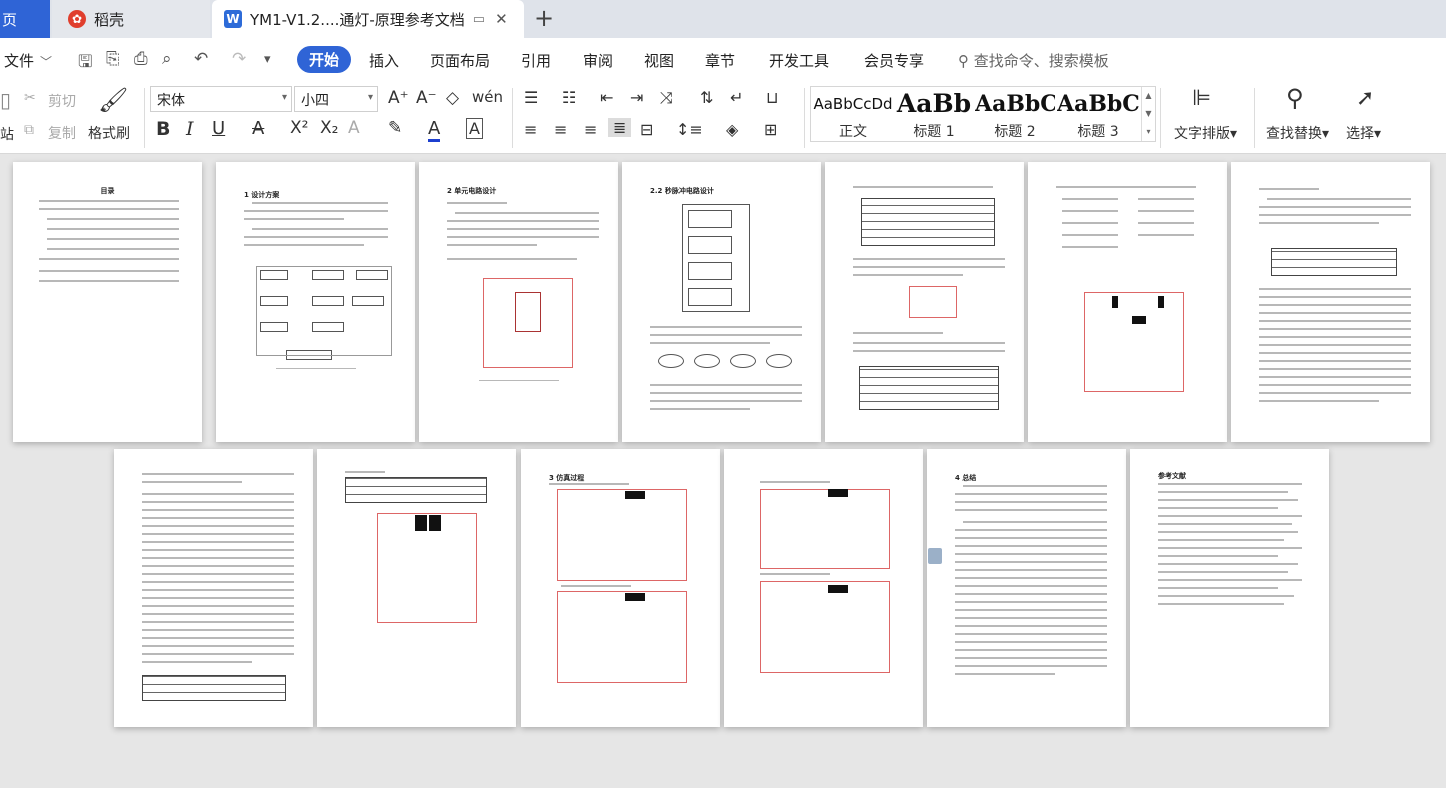  I want to click on paste-label: 站, so click(7, 134).